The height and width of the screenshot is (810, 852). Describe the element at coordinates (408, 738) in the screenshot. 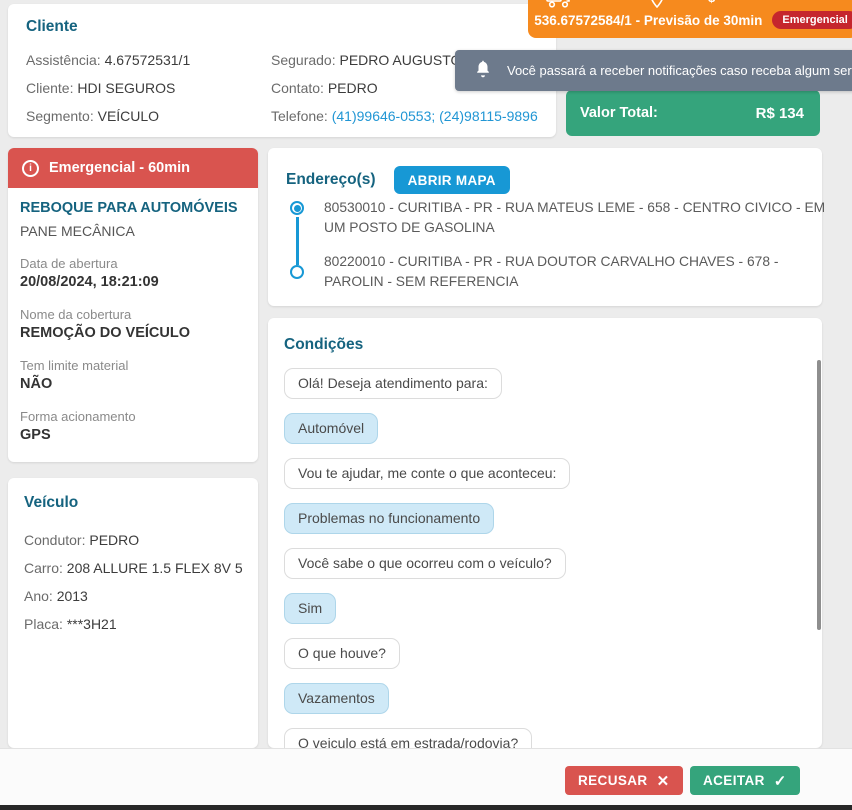

I see `chat-bubble-bot: O veiculo está em estrada/rodovia?` at that location.